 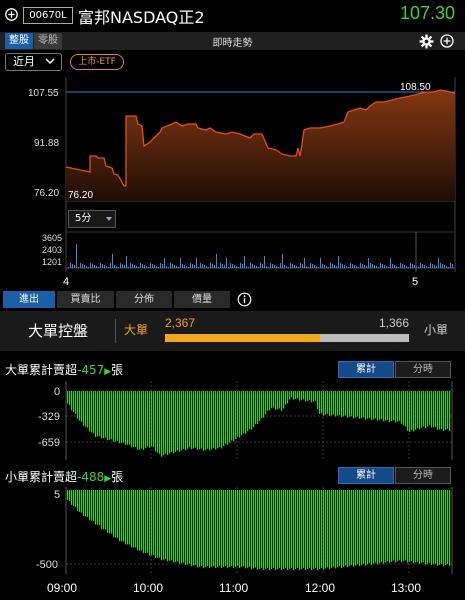 I want to click on interval-select: 5分, so click(x=92, y=219).